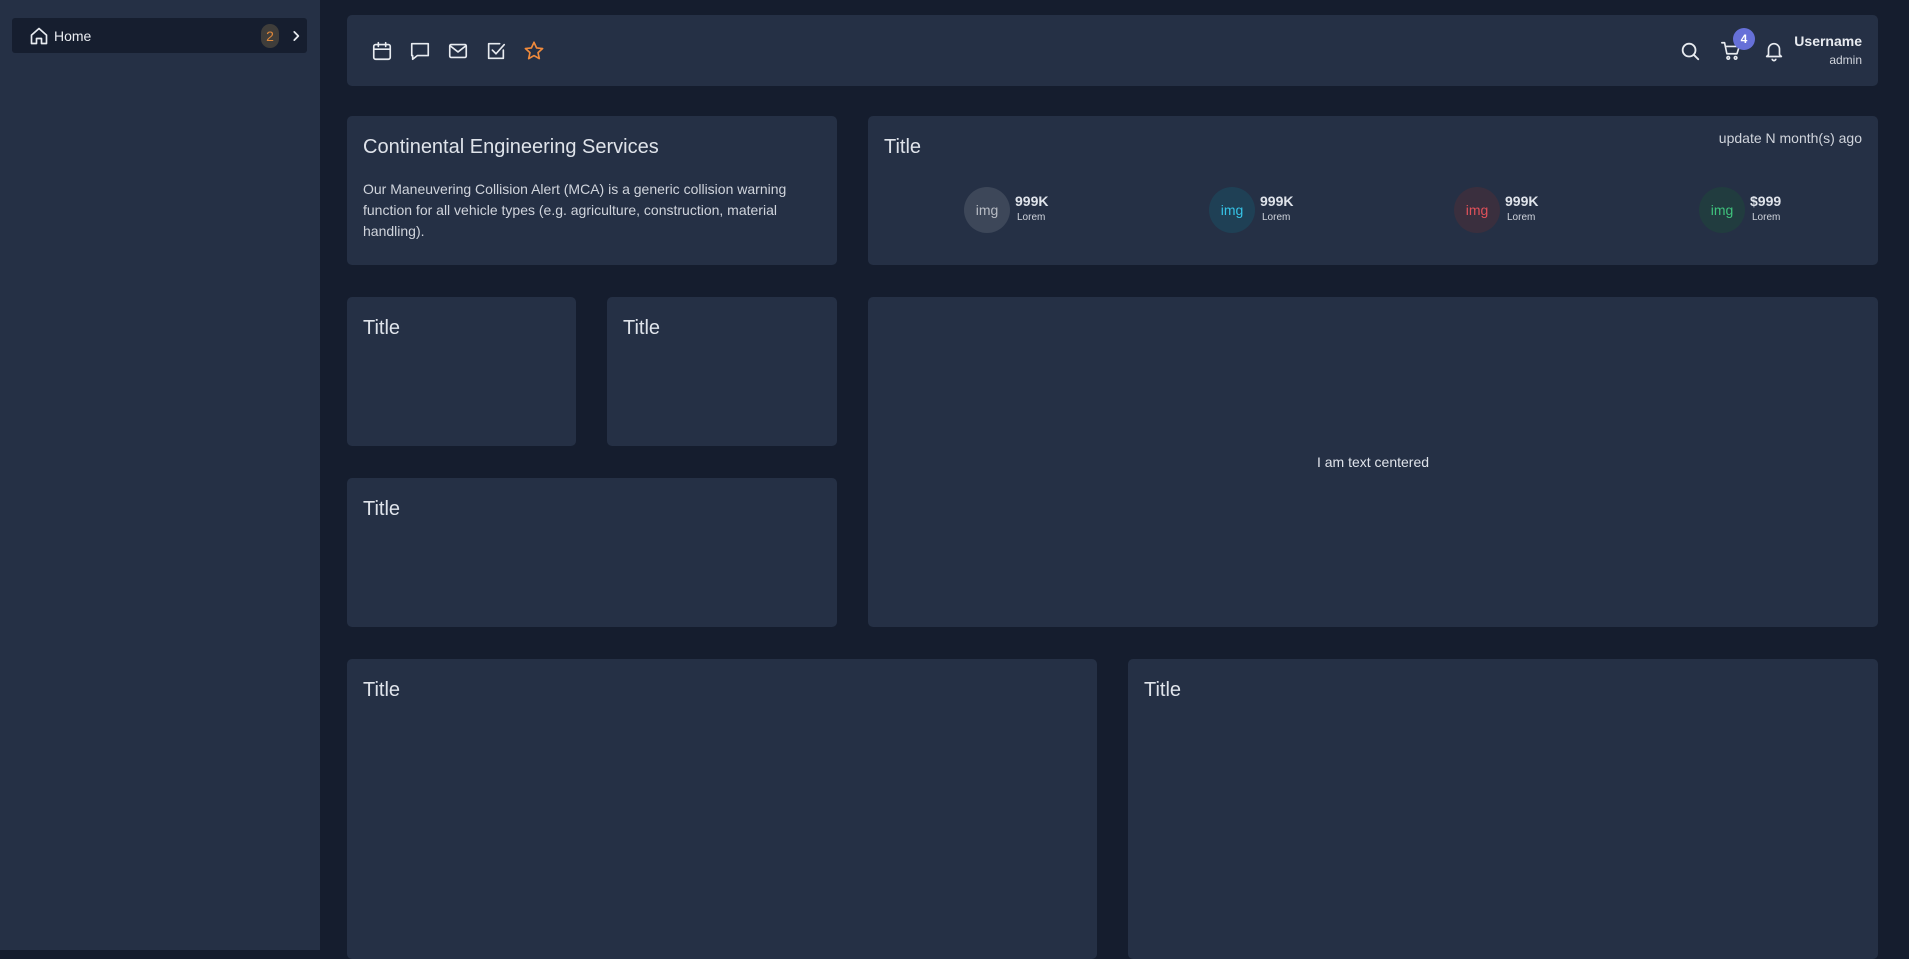  Describe the element at coordinates (1774, 51) in the screenshot. I see `bell-icon` at that location.